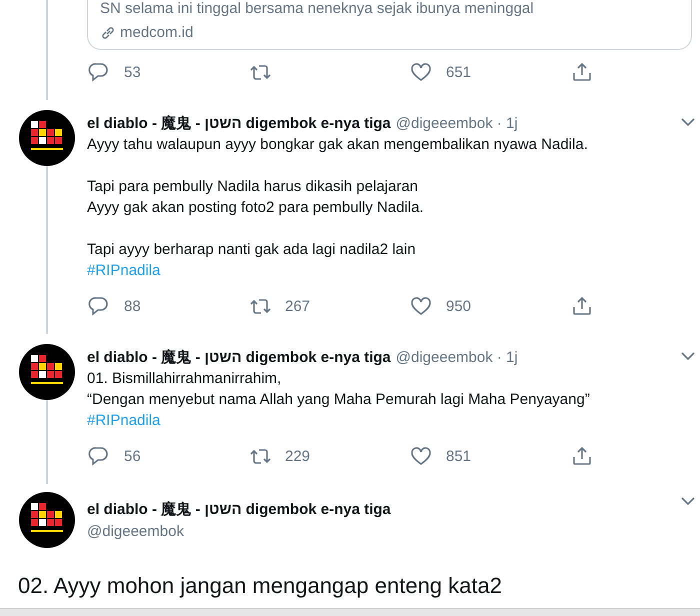  I want to click on tweet-text: Ayyy tahu walaupun ayyy bongkar gak akan mengembalikan nyawa Nadila. Tapi para pembully Nadila harus dikasih pelajaran Ayyy gak akan posting foto2 para pembully Nadila. Tapi ayyy berharap nanti gak ada lagi nadila2 lain, so click(338, 197).